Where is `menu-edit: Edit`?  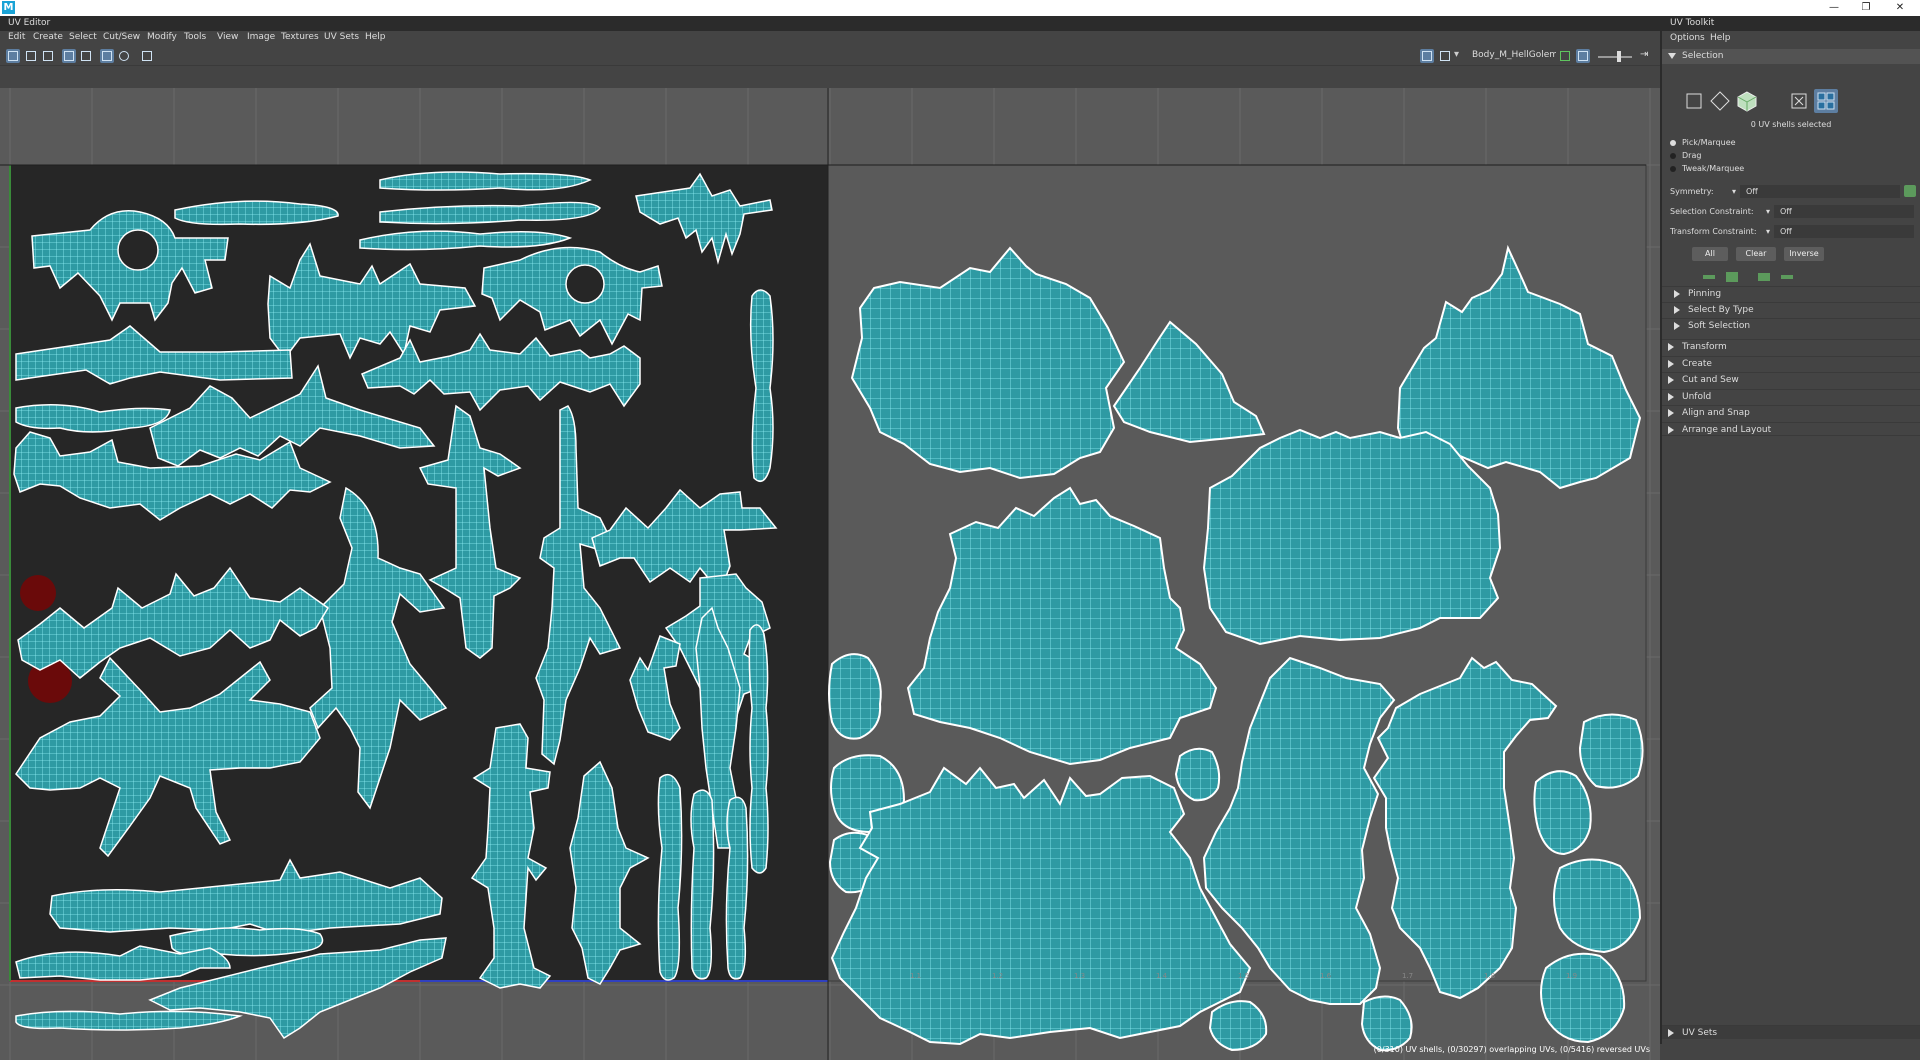 menu-edit: Edit is located at coordinates (16, 37).